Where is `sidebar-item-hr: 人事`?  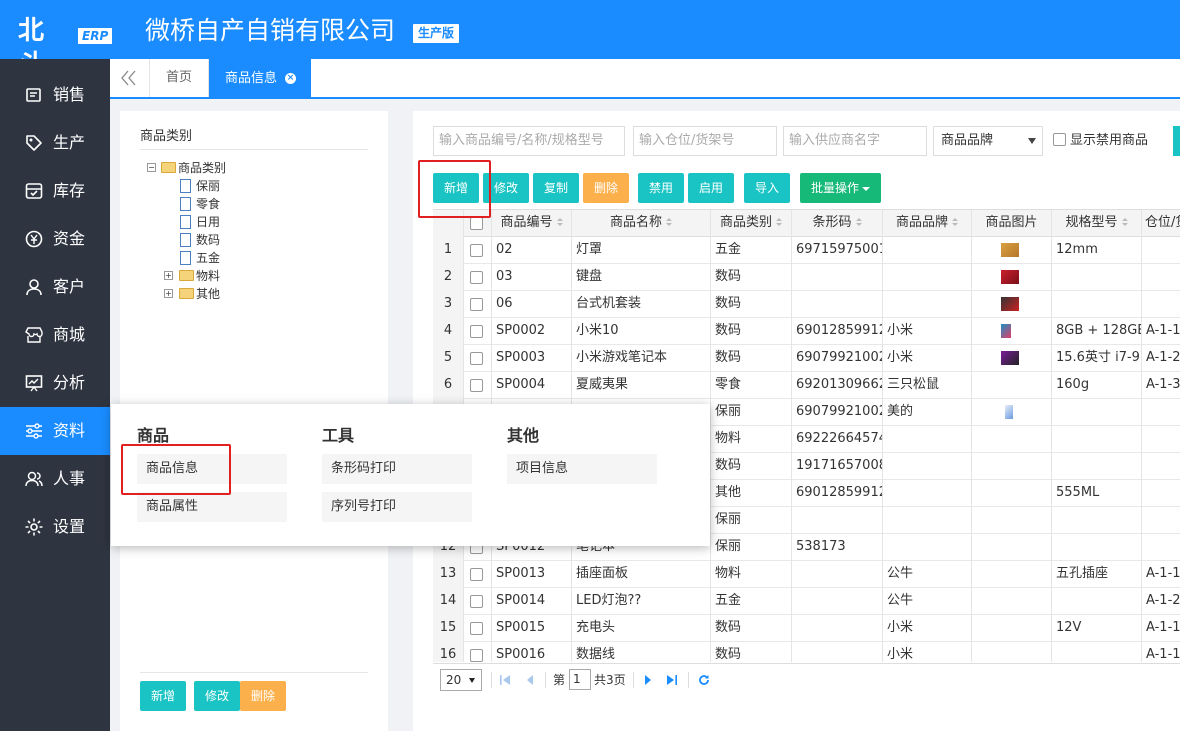 sidebar-item-hr: 人事 is located at coordinates (55, 479).